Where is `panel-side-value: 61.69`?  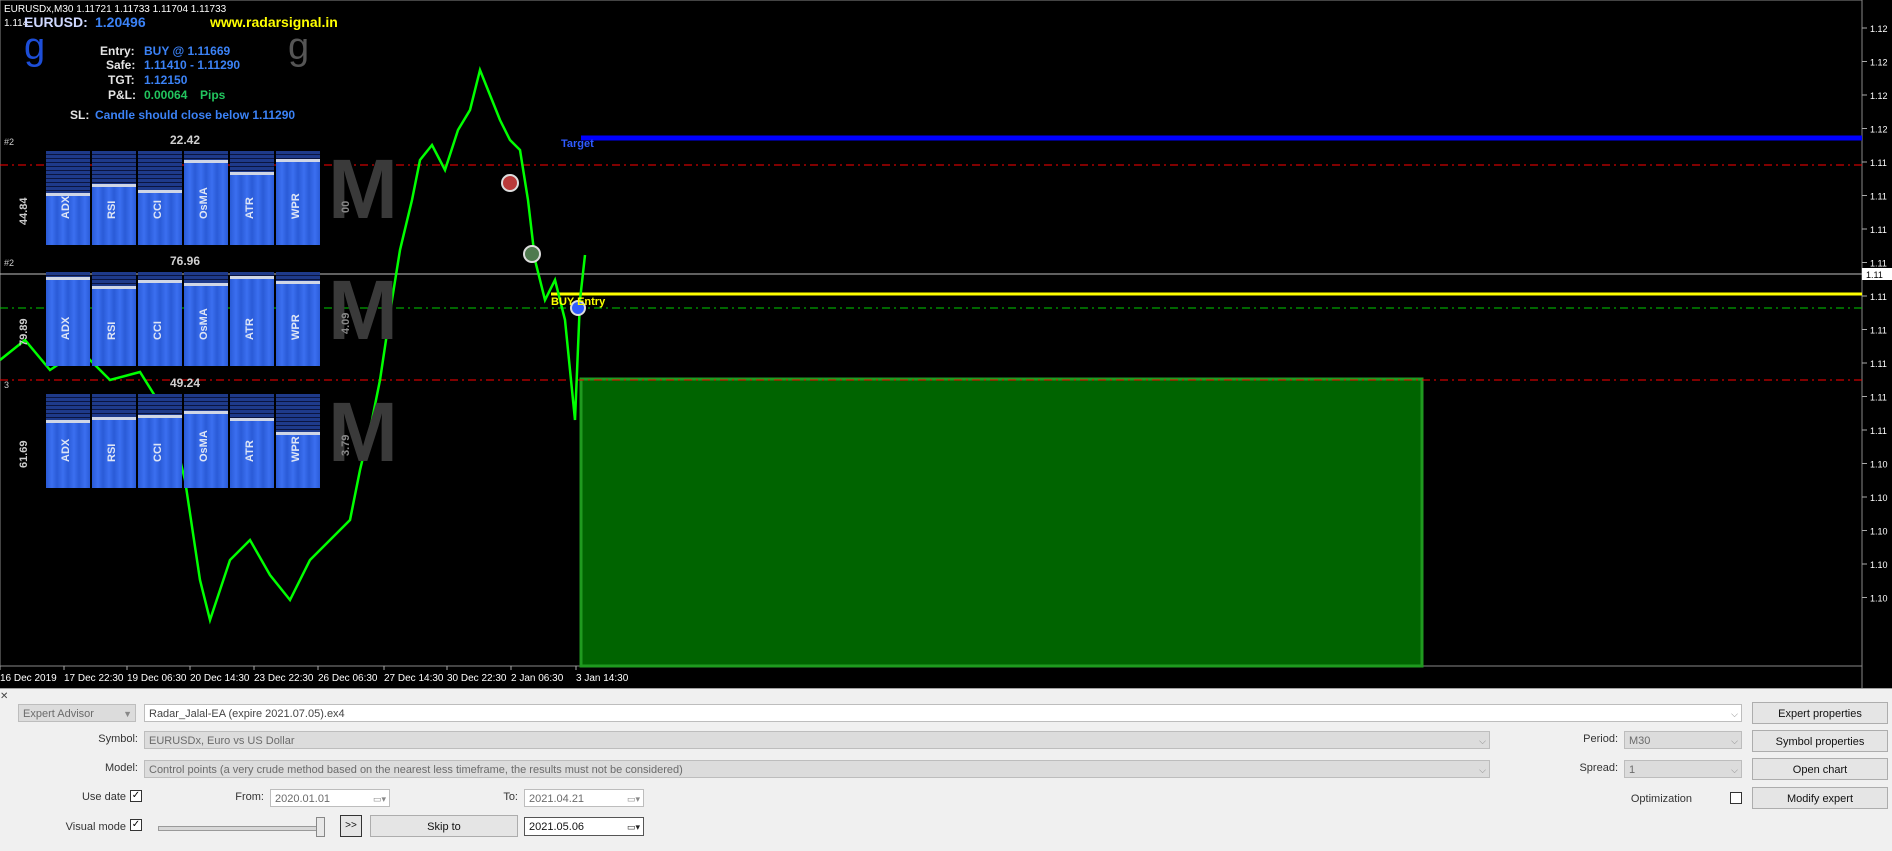 panel-side-value: 61.69 is located at coordinates (24, 454).